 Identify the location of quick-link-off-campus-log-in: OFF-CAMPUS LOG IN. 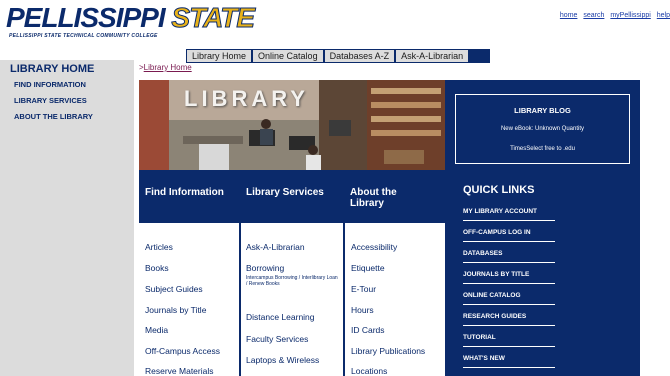
(497, 232).